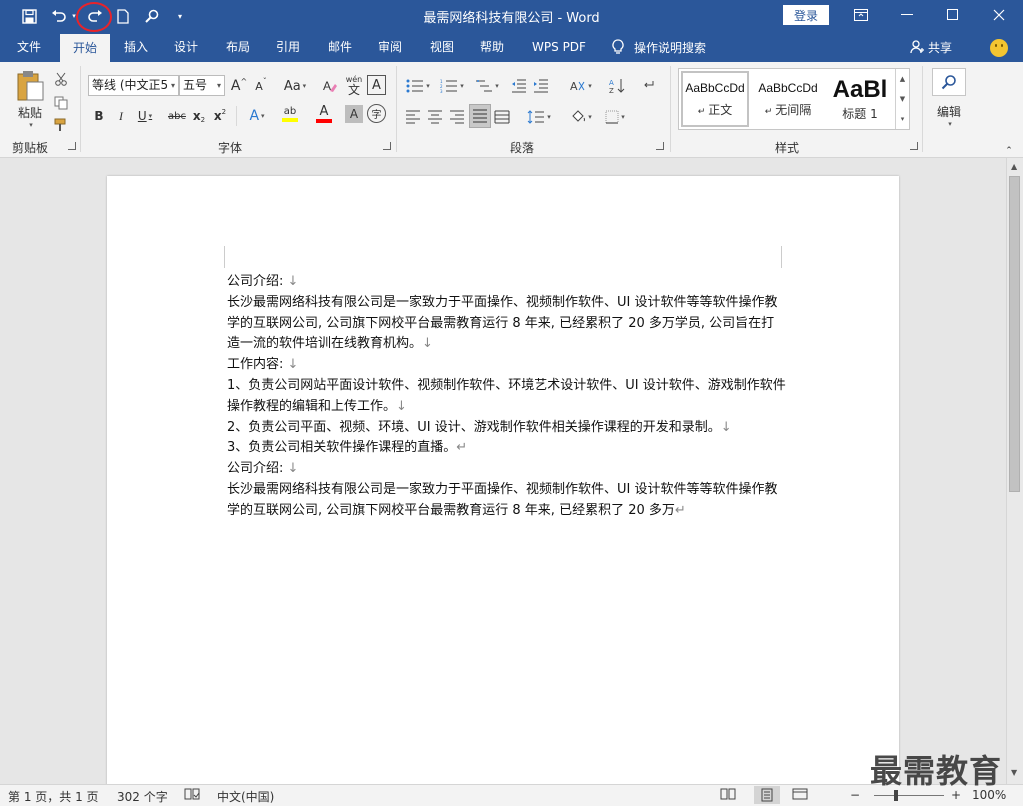 The width and height of the screenshot is (1023, 806). Describe the element at coordinates (324, 114) in the screenshot. I see `font-color-button: A` at that location.